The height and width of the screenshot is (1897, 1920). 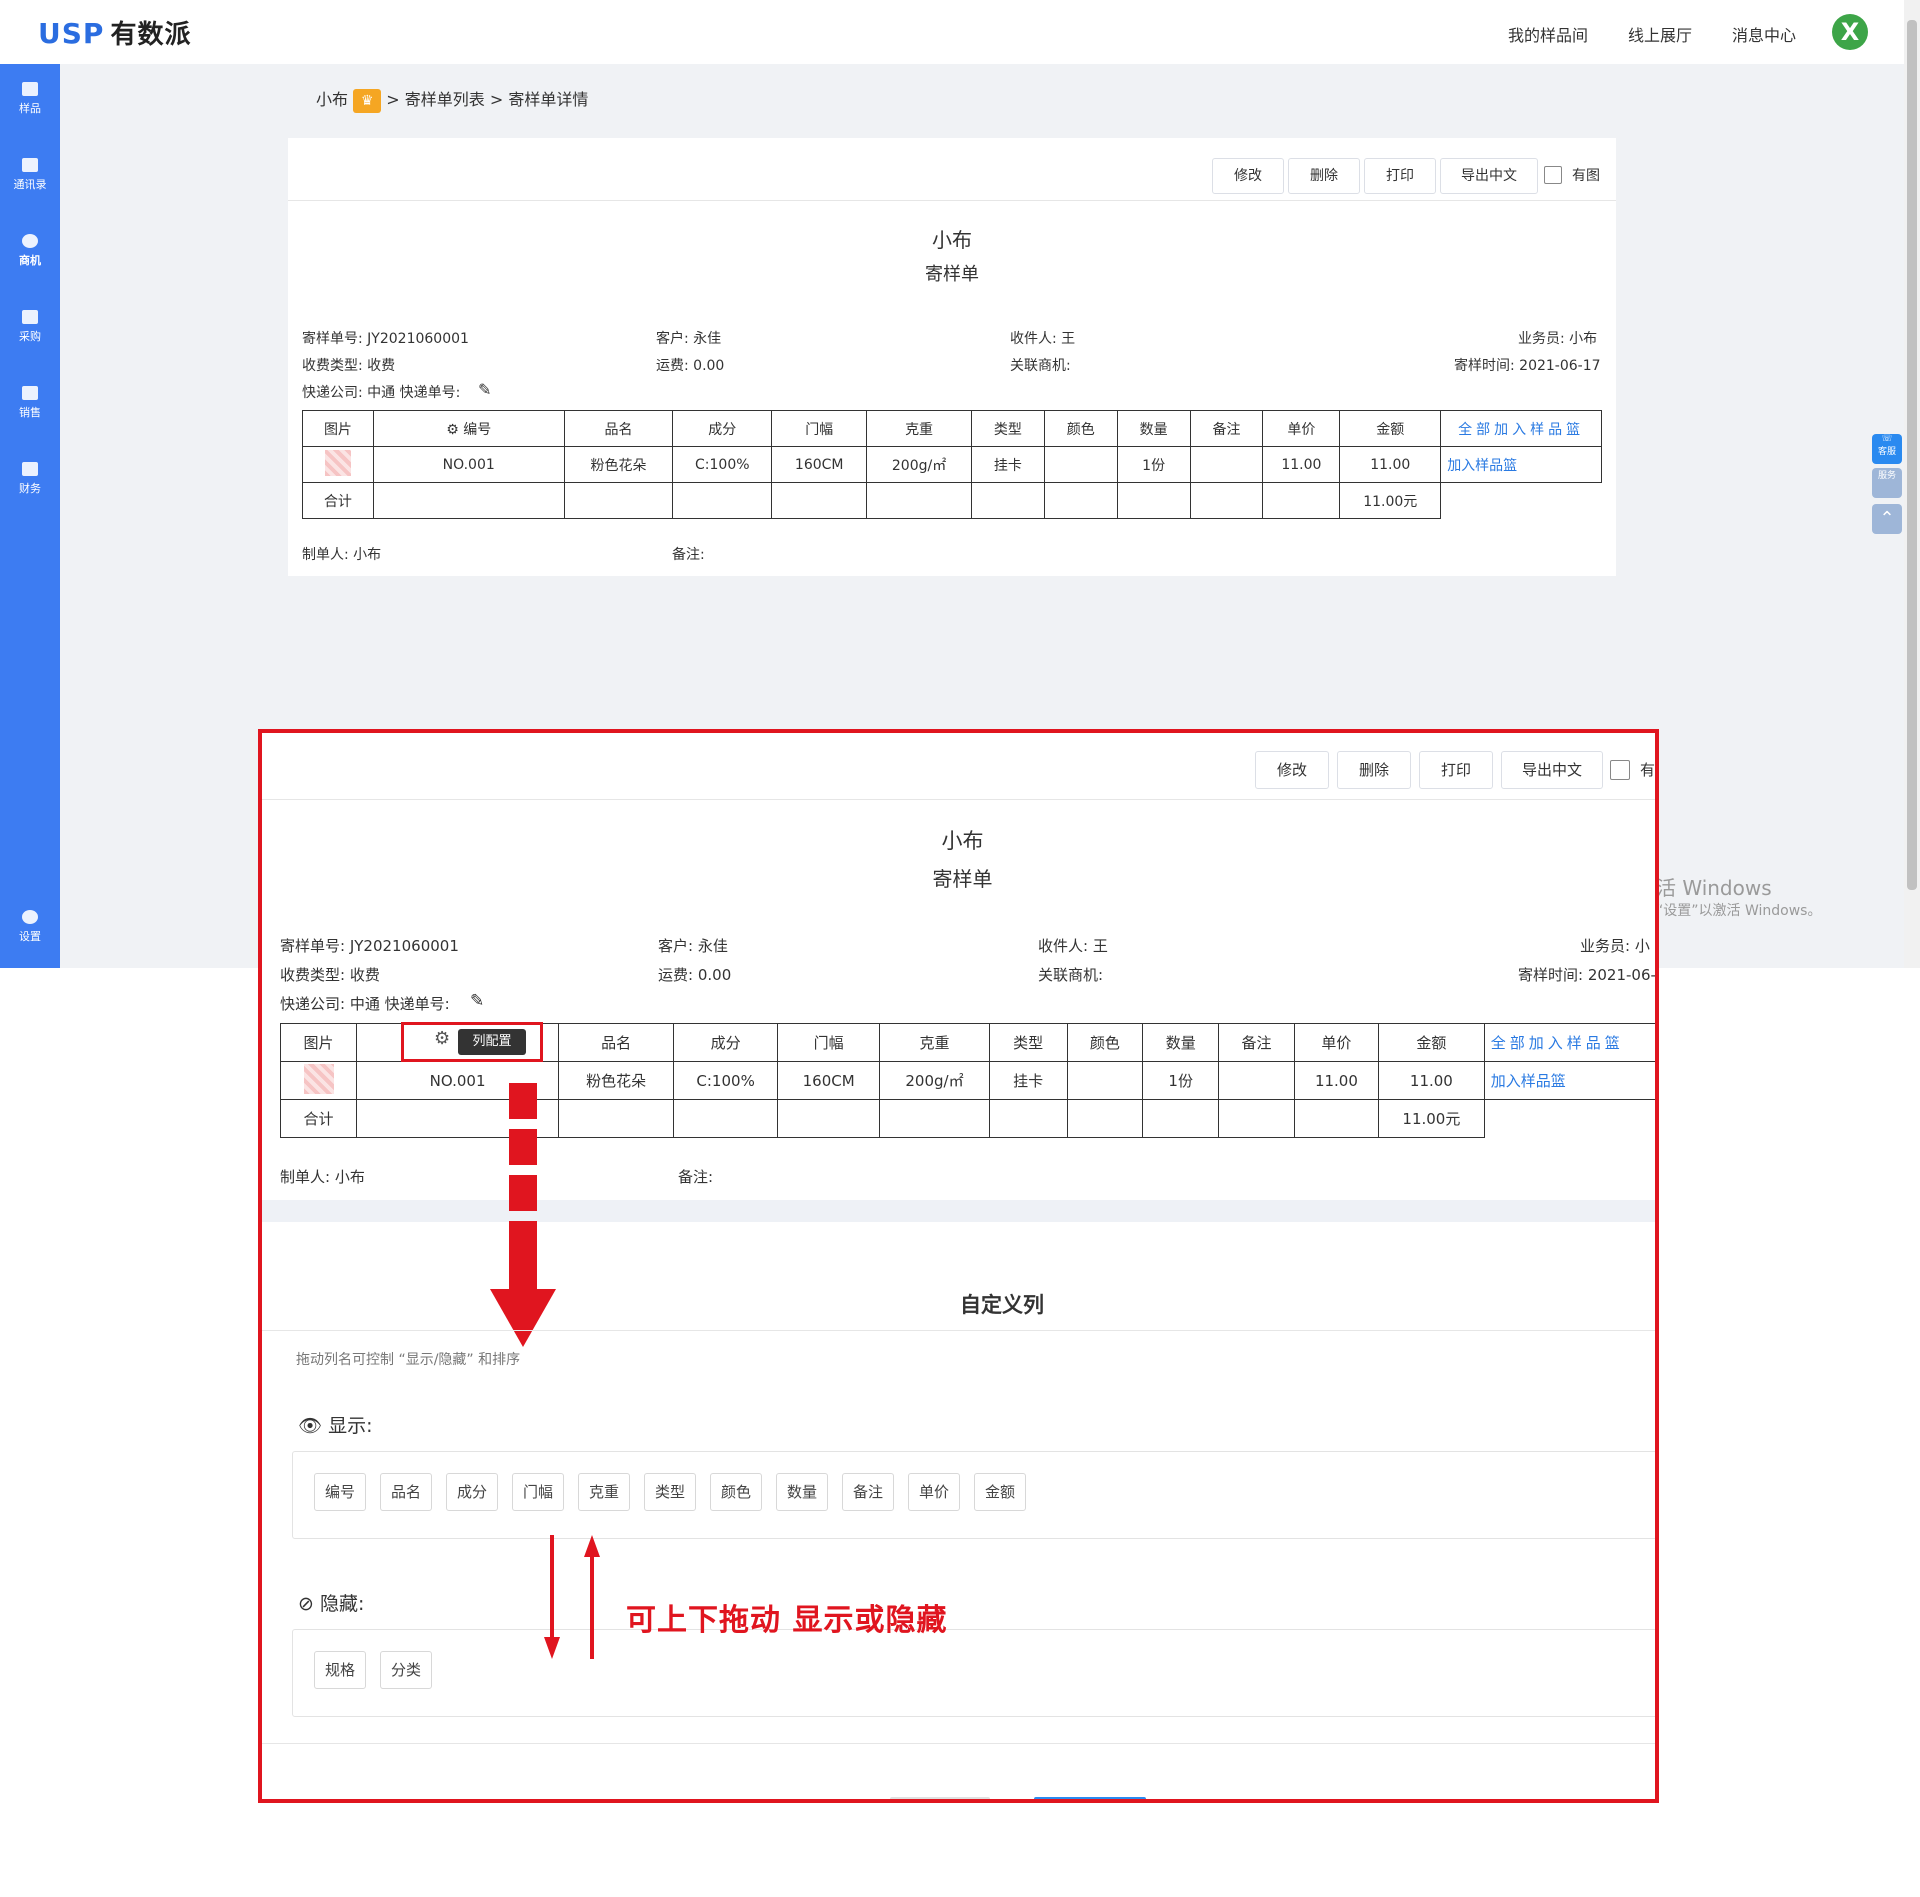 What do you see at coordinates (340, 1492) in the screenshot?
I see `shown-column-tag: 编号` at bounding box center [340, 1492].